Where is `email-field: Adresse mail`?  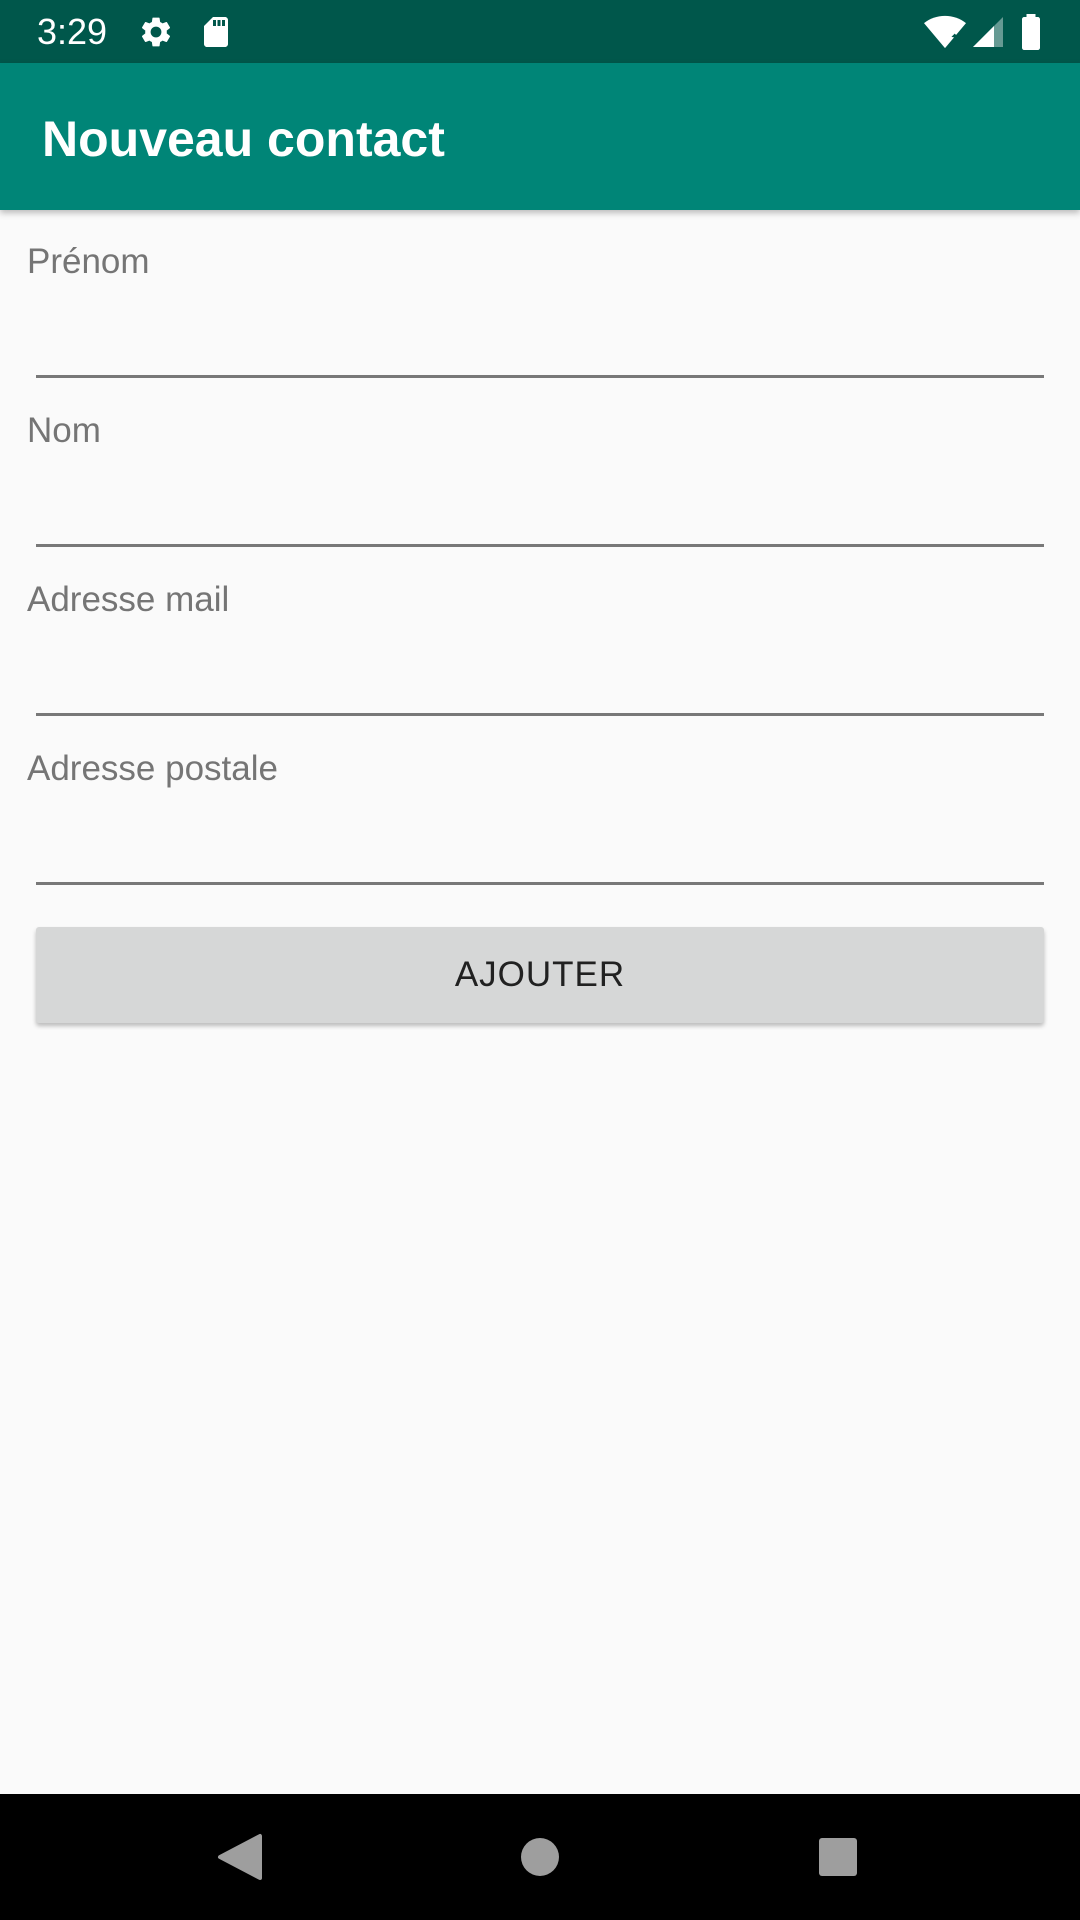
email-field: Adresse mail is located at coordinates (540, 632).